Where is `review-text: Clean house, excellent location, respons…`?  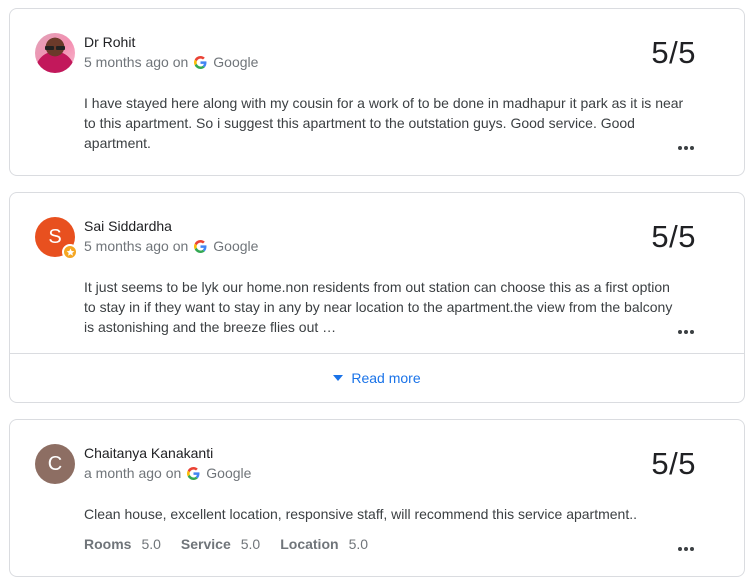 review-text: Clean house, excellent location, respons… is located at coordinates (361, 514).